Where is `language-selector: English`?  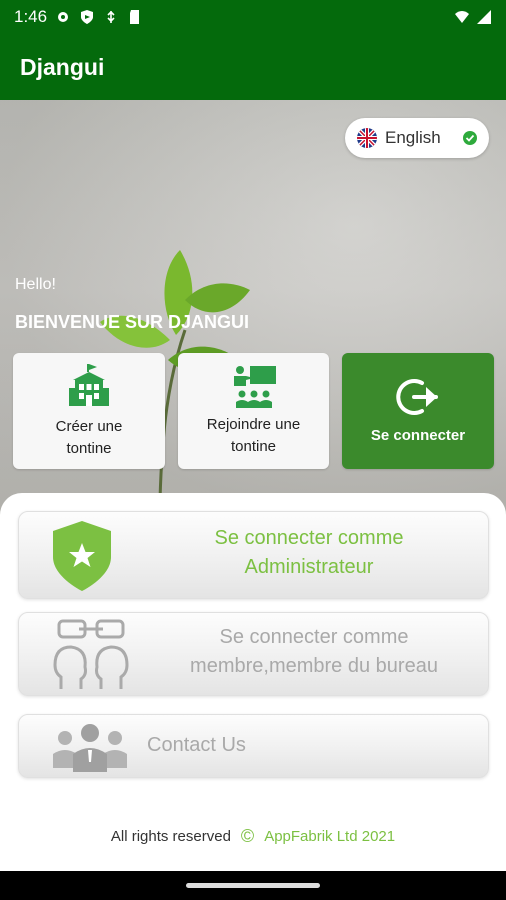 language-selector: English is located at coordinates (417, 138).